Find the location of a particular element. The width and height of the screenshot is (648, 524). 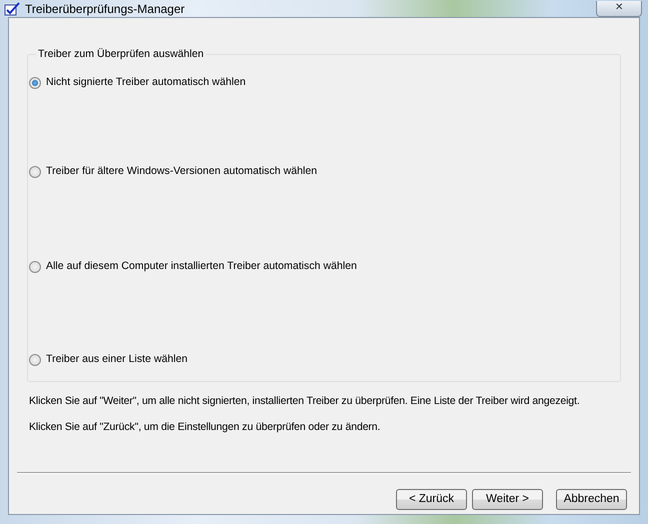

checklist-icon is located at coordinates (12, 9).